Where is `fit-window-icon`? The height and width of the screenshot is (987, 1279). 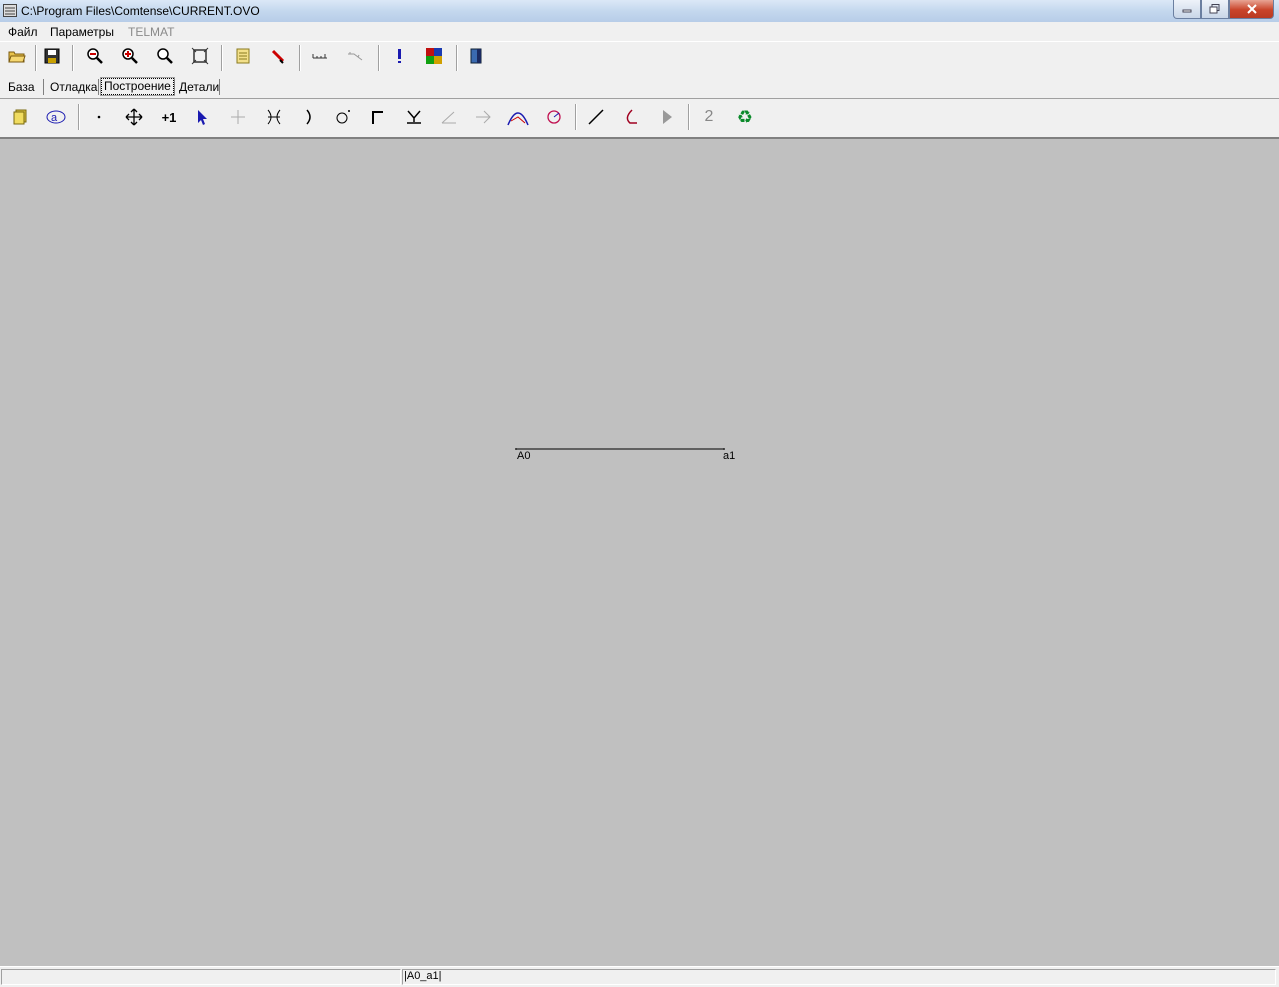
fit-window-icon is located at coordinates (200, 56).